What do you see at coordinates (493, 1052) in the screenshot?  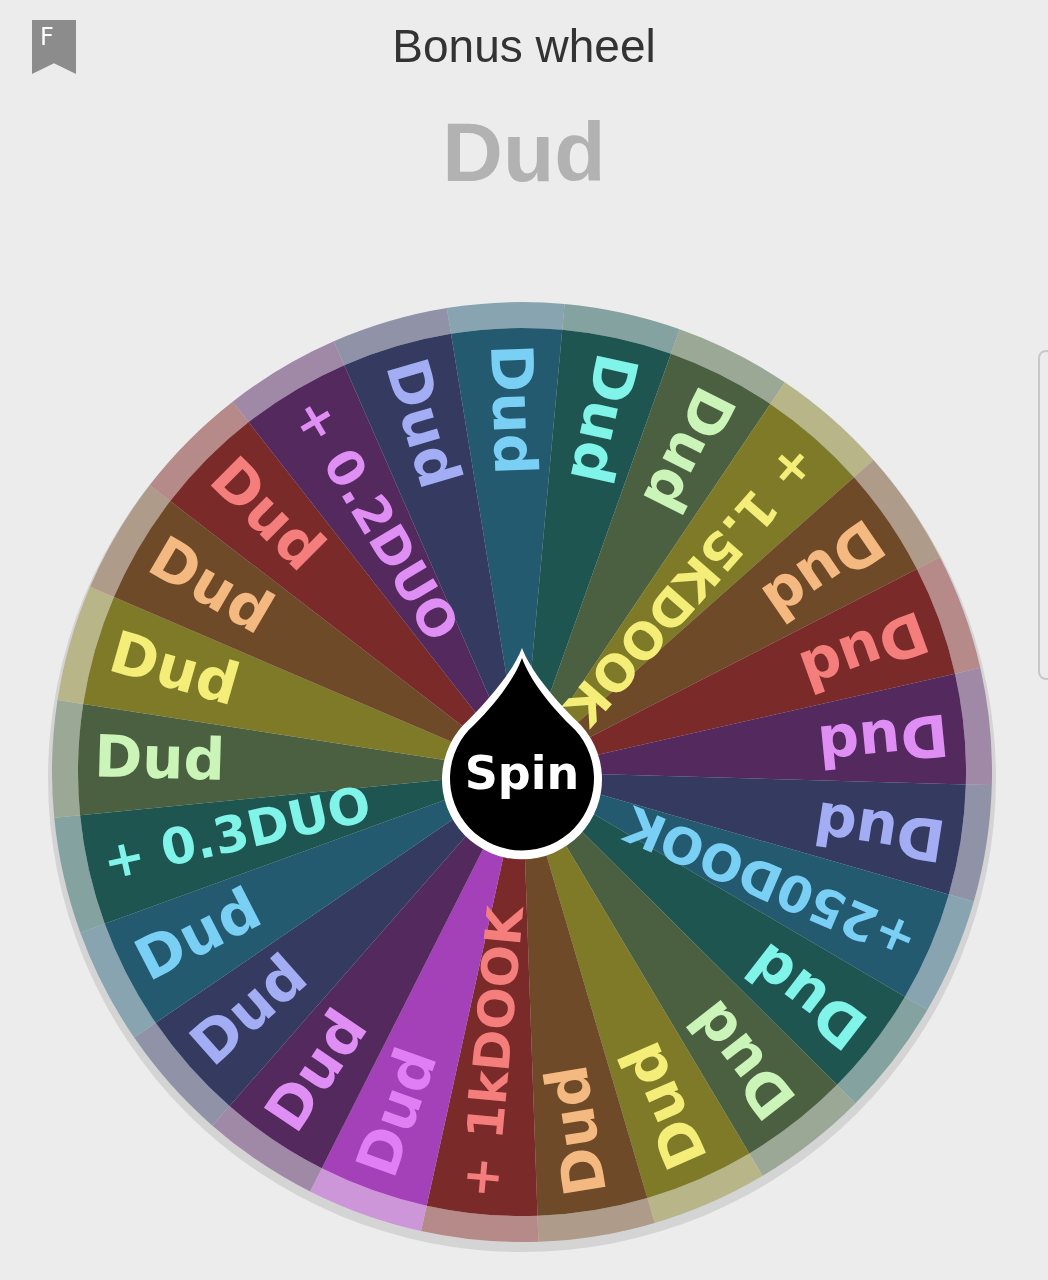 I see `segment-label: + 1kDOOK` at bounding box center [493, 1052].